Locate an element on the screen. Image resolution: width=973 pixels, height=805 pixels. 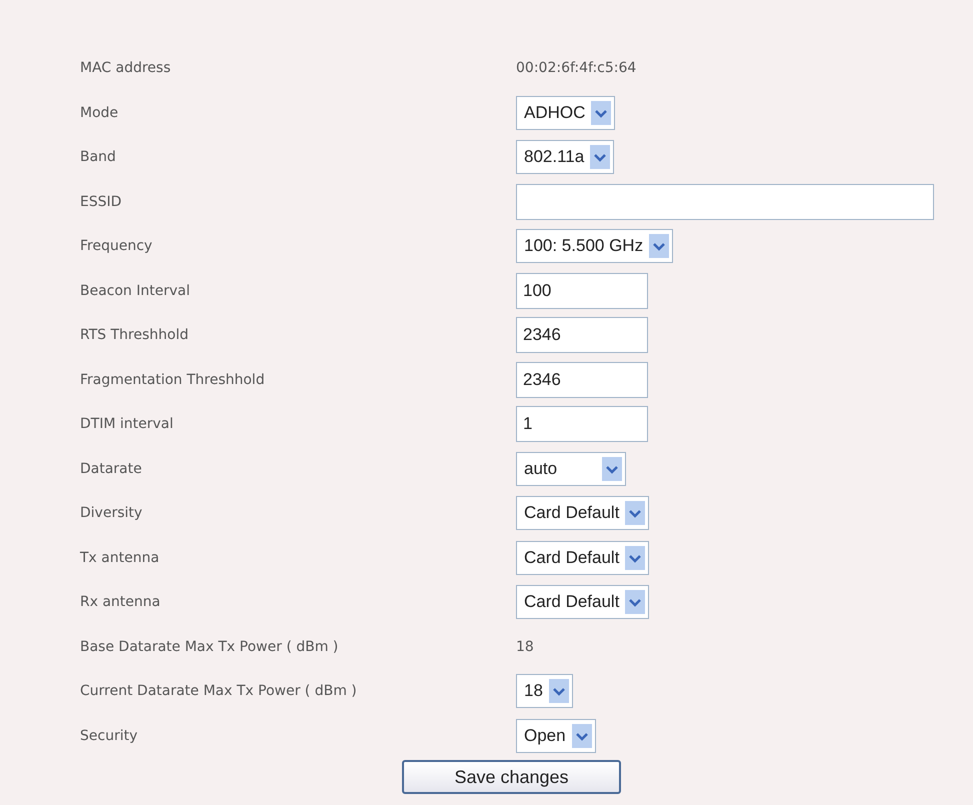
dropdown: 100: 5.500 GHz is located at coordinates (595, 246).